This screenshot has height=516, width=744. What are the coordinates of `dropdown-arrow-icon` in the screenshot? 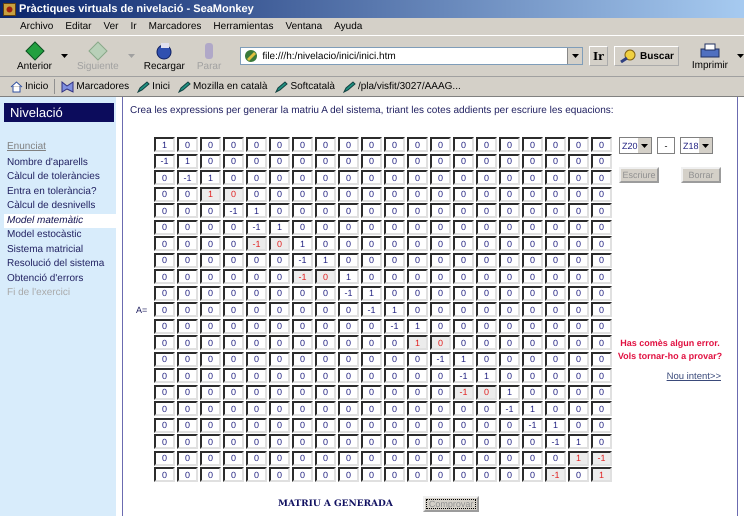 It's located at (740, 56).